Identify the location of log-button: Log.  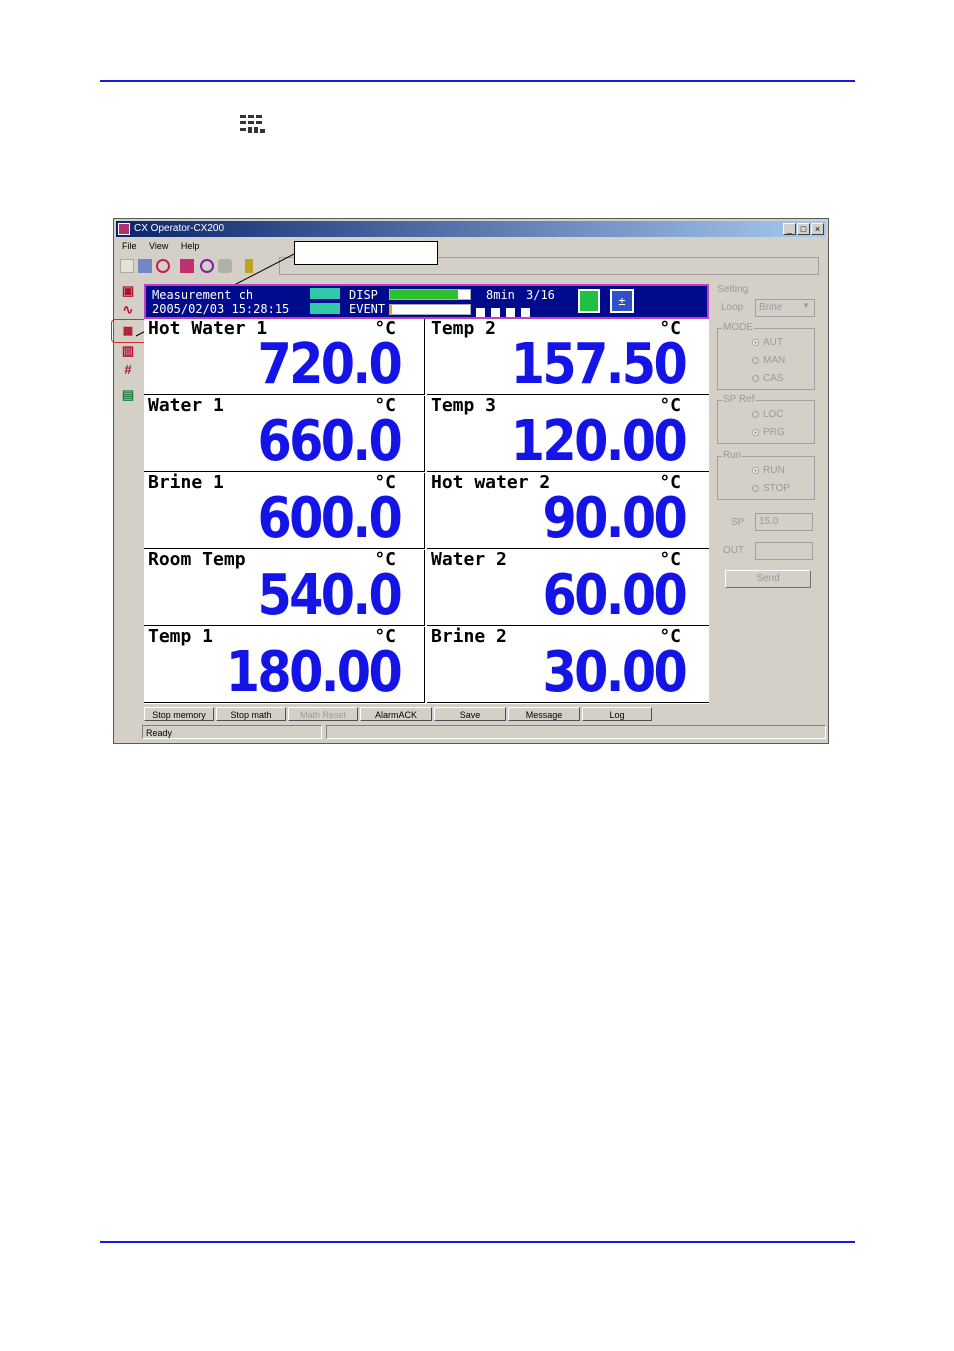
(617, 714).